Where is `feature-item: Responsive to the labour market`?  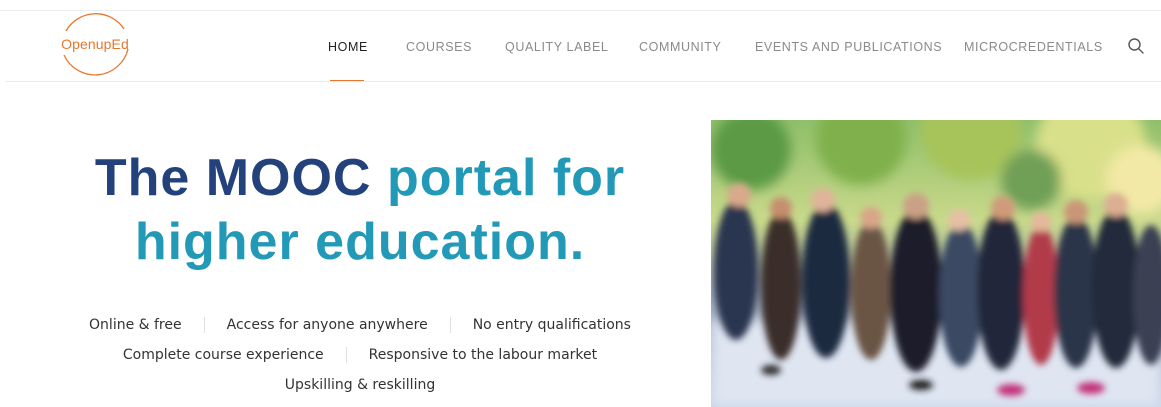
feature-item: Responsive to the labour market is located at coordinates (483, 355).